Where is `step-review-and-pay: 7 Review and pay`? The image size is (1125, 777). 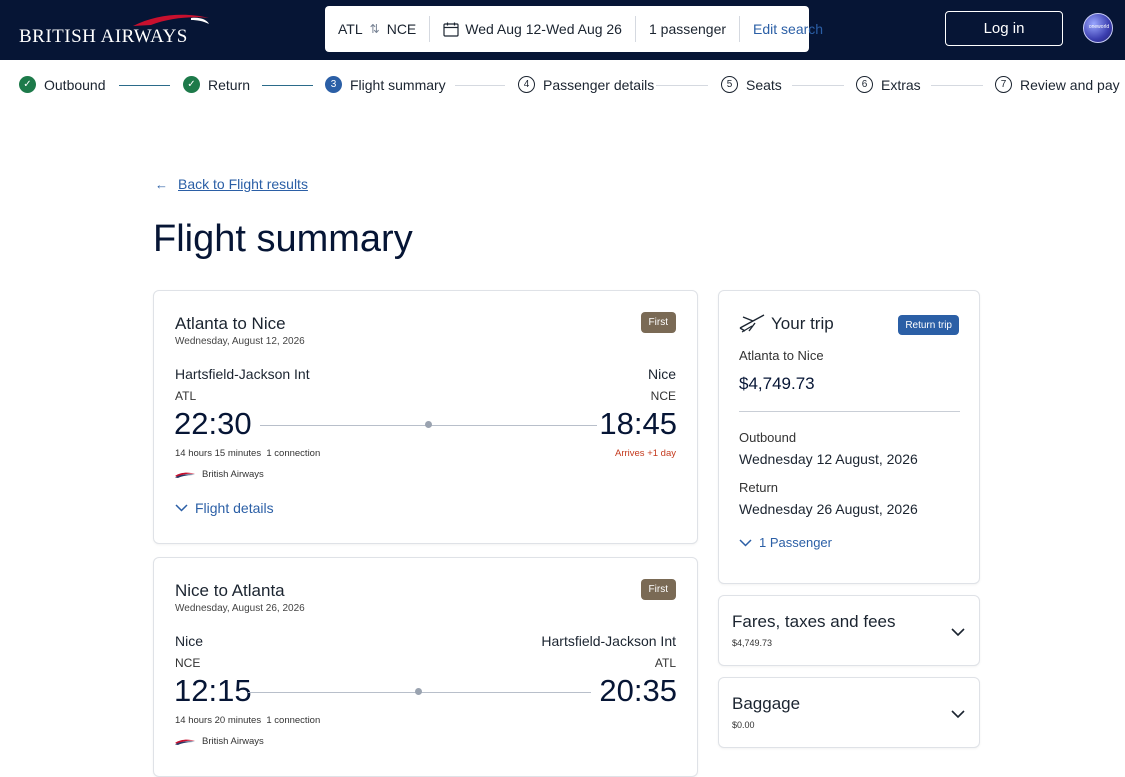
step-review-and-pay: 7 Review and pay is located at coordinates (1057, 84).